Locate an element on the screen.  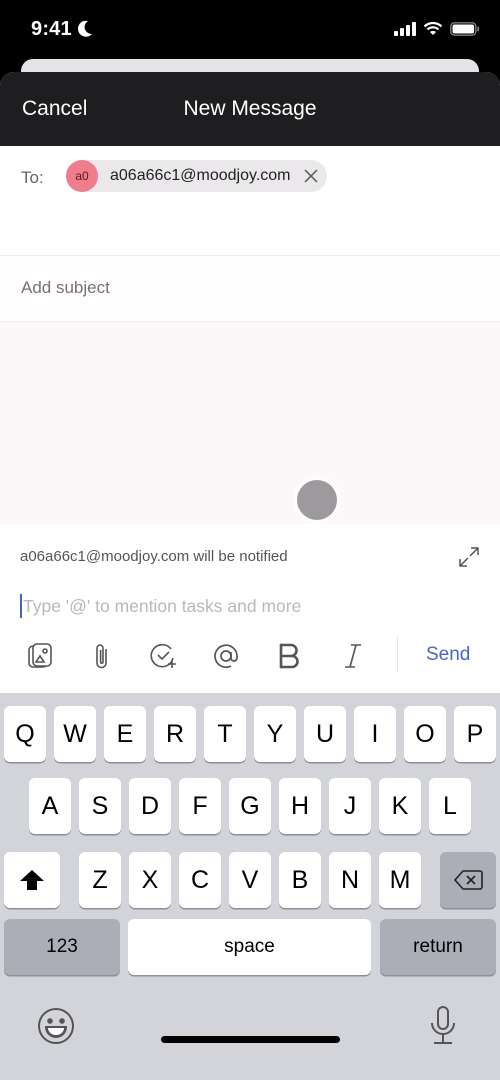
key-p: P is located at coordinates (475, 734).